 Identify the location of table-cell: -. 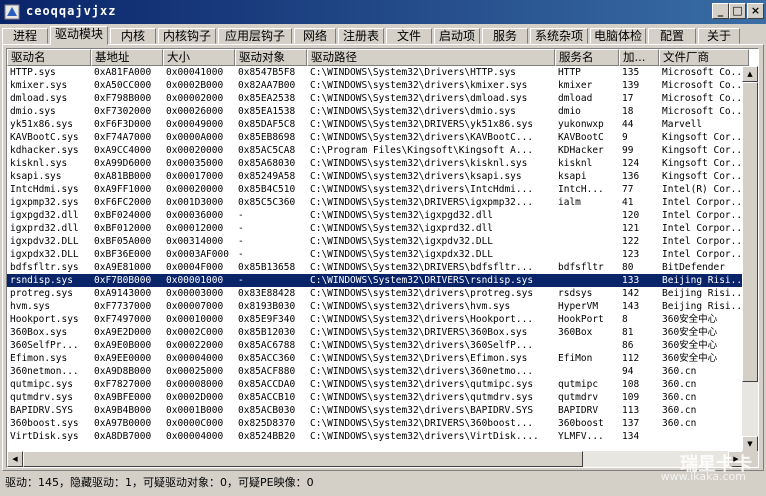
(241, 215).